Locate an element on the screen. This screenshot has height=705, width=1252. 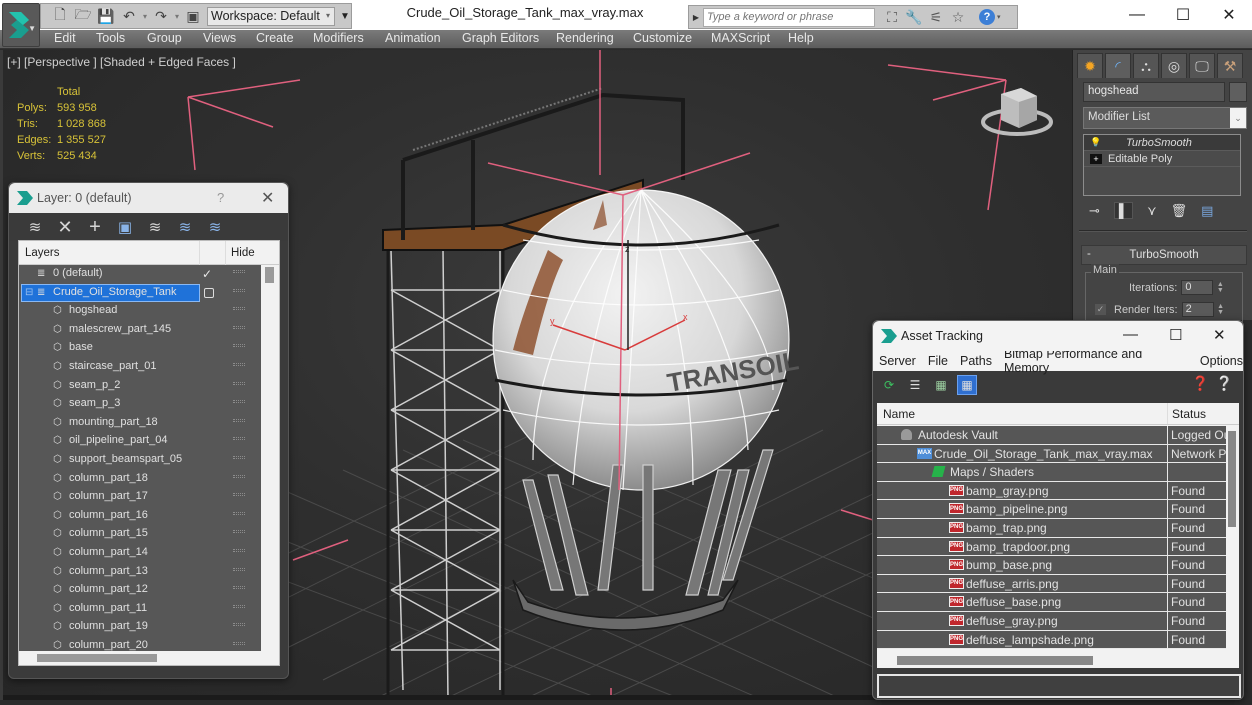
asset-row: PNG bamp_trapdoor.png Found is located at coordinates (1051, 547).